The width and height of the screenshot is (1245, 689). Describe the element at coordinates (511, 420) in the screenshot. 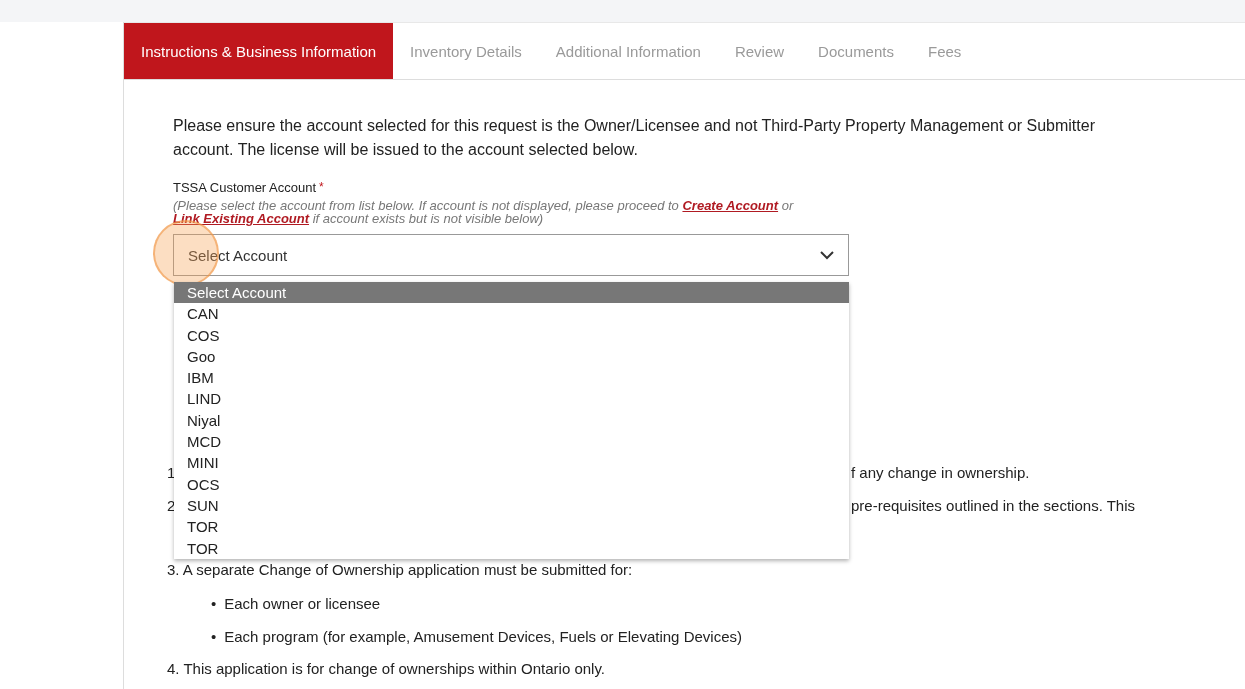

I see `dropdown-option: Niyal` at that location.